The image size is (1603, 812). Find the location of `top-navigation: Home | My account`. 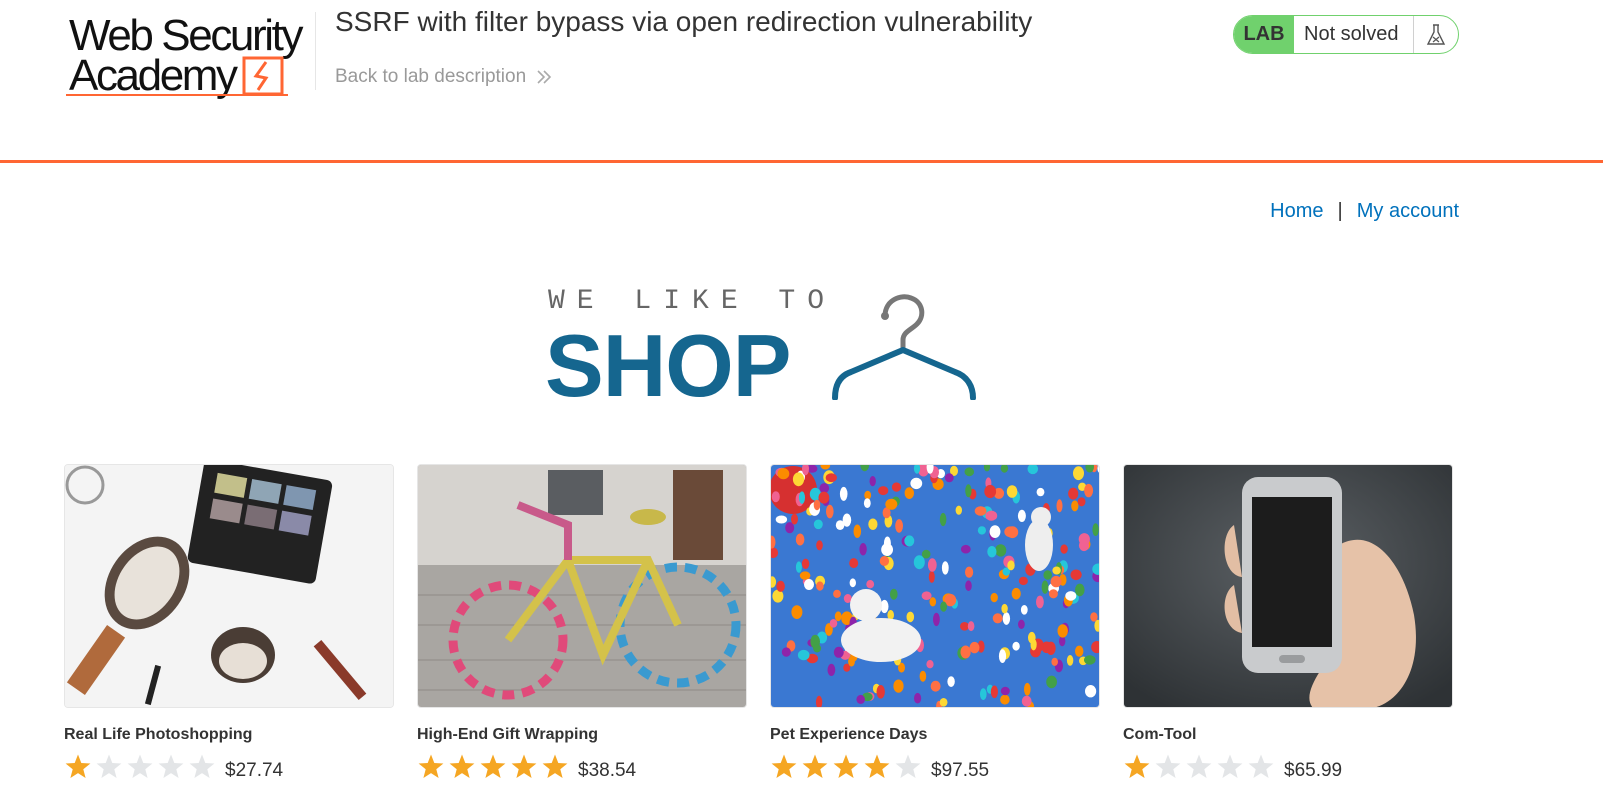

top-navigation: Home | My account is located at coordinates (1364, 211).